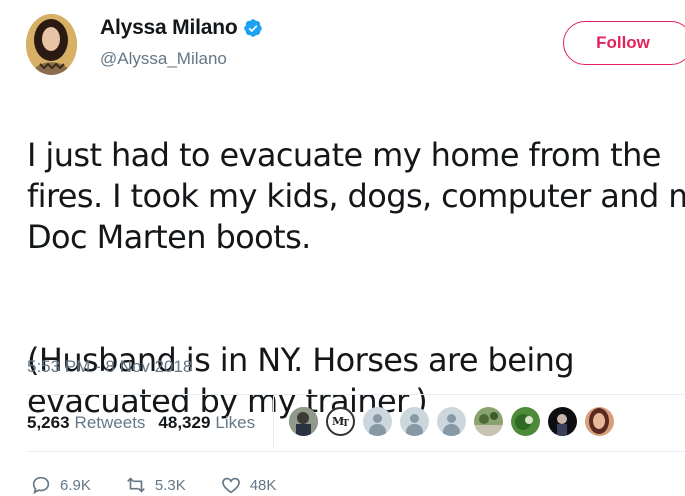 This screenshot has width=685, height=496. I want to click on likes-stat: 48,329 Likes, so click(206, 423).